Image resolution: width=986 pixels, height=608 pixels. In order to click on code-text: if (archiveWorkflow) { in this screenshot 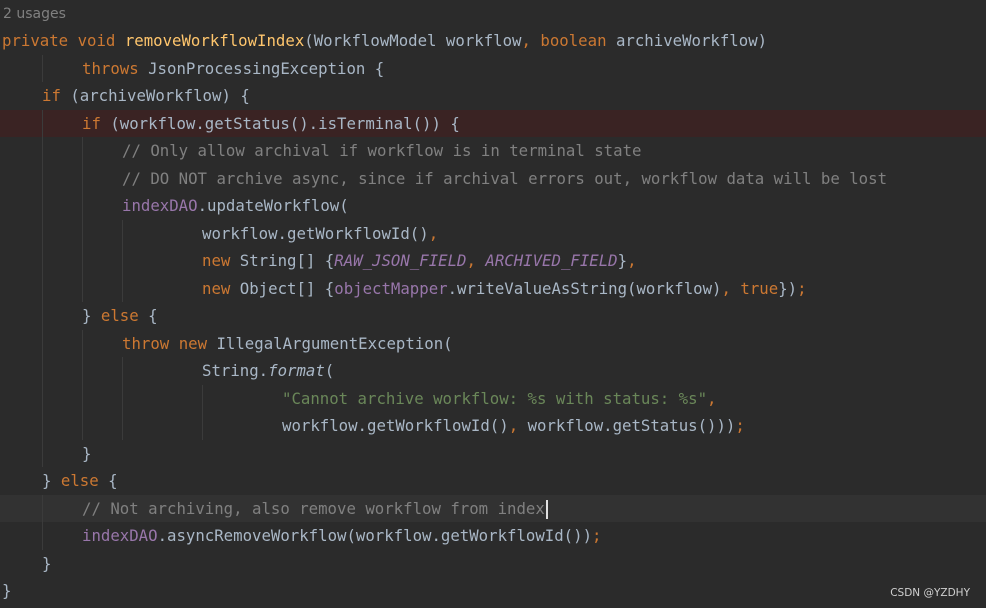, I will do `click(146, 95)`.